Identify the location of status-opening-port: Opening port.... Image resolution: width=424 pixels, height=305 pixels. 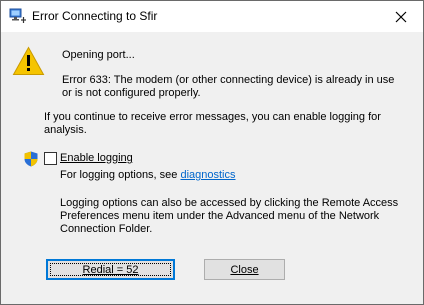
(98, 55).